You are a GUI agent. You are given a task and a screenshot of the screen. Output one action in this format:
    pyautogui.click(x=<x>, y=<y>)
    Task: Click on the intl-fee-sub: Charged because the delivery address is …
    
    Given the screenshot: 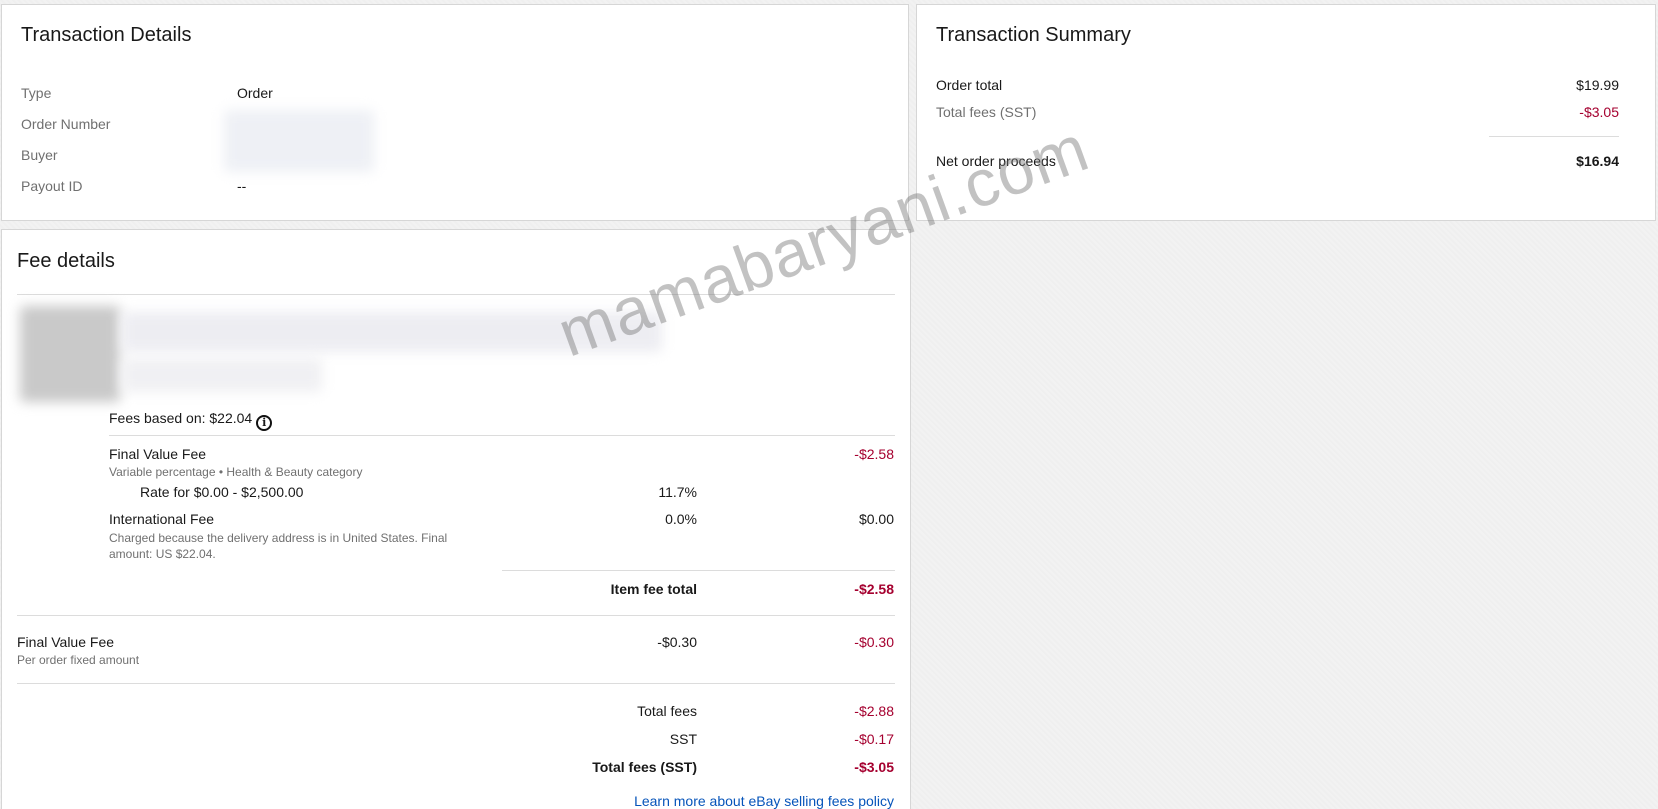 What is the action you would take?
    pyautogui.click(x=278, y=546)
    